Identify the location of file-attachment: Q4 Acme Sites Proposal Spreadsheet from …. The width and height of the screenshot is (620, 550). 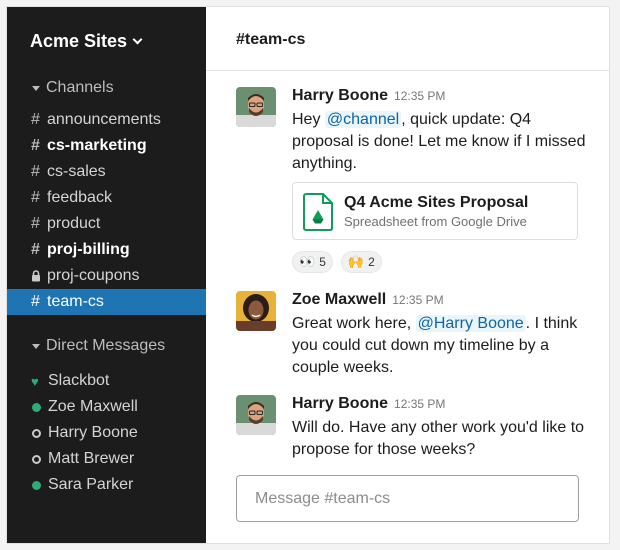
(435, 211).